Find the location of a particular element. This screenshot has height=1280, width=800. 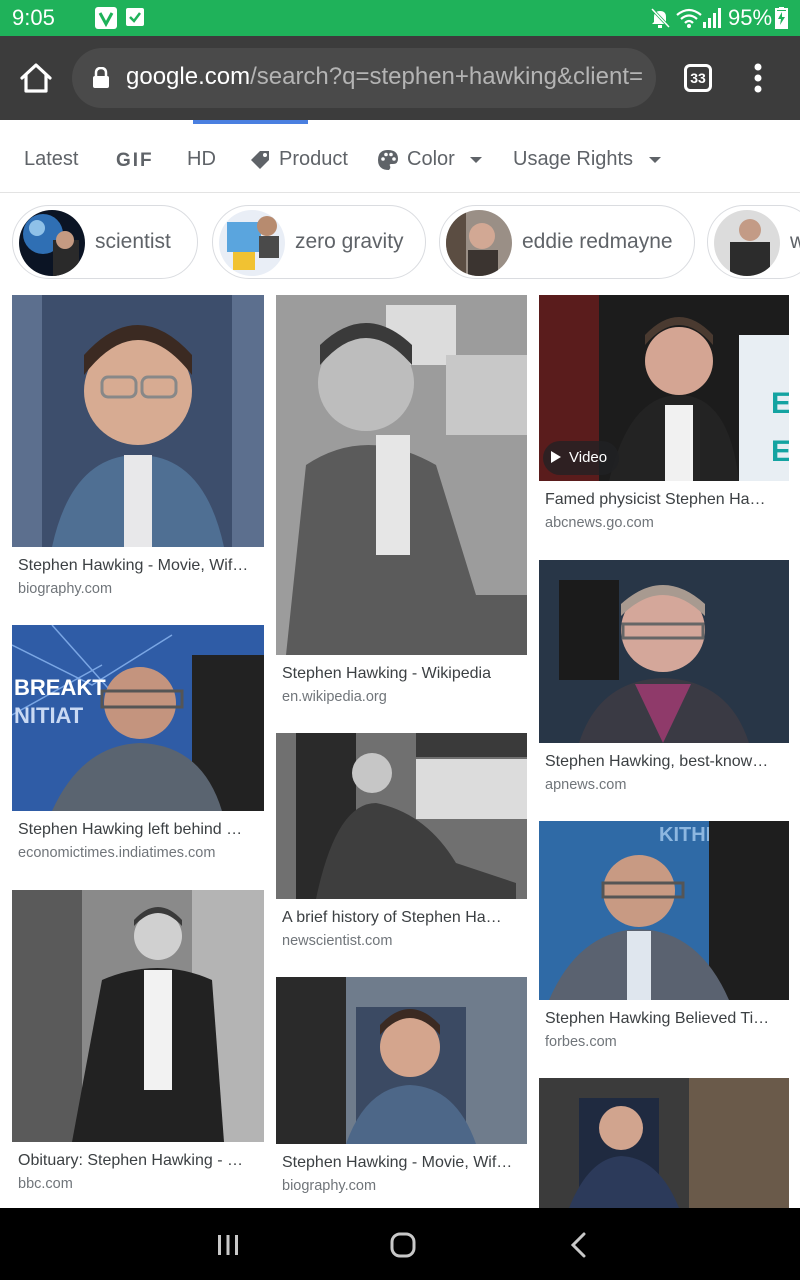

image-result is located at coordinates (664, 1143).